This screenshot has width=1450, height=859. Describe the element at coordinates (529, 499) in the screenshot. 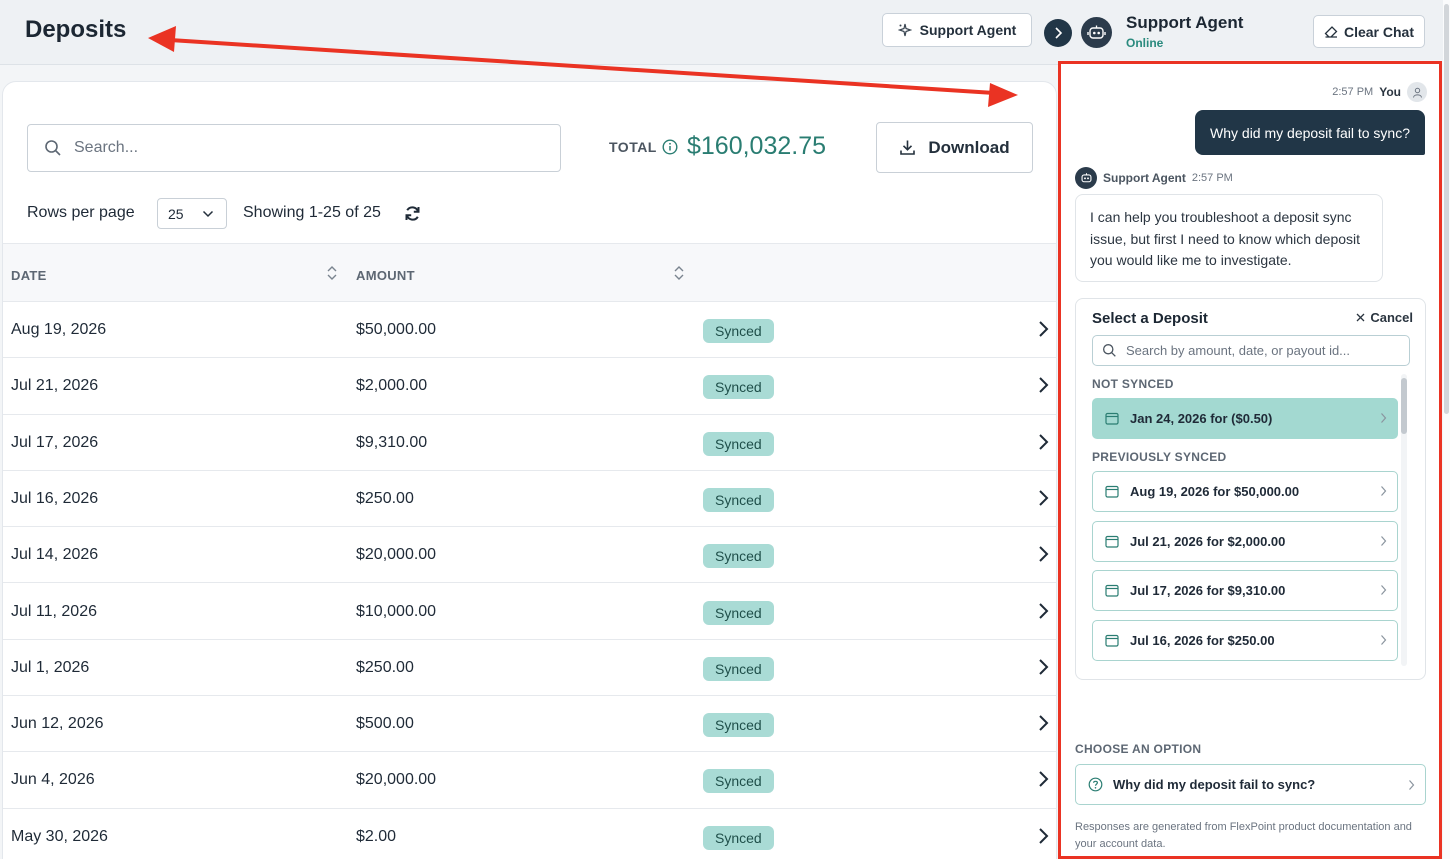

I see `table-row: Jul 16, 2026 $250.00 Synced` at that location.